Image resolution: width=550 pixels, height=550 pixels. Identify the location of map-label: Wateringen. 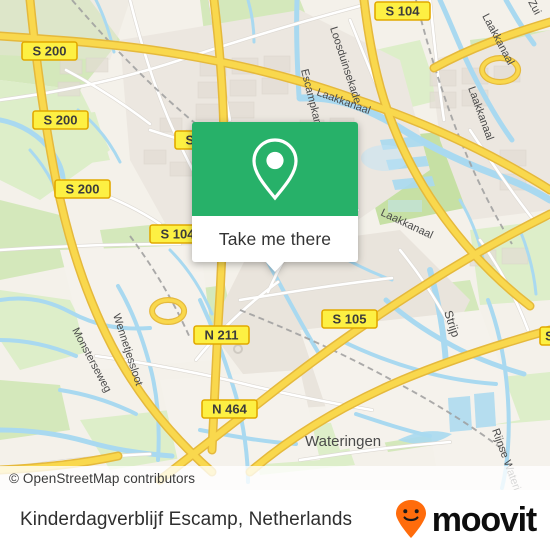
(343, 441).